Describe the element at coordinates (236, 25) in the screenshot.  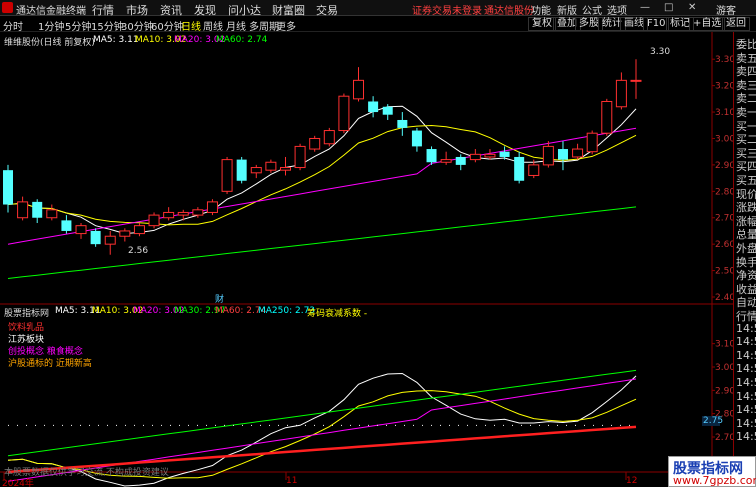
I see `period-tab-monthly: 月线` at that location.